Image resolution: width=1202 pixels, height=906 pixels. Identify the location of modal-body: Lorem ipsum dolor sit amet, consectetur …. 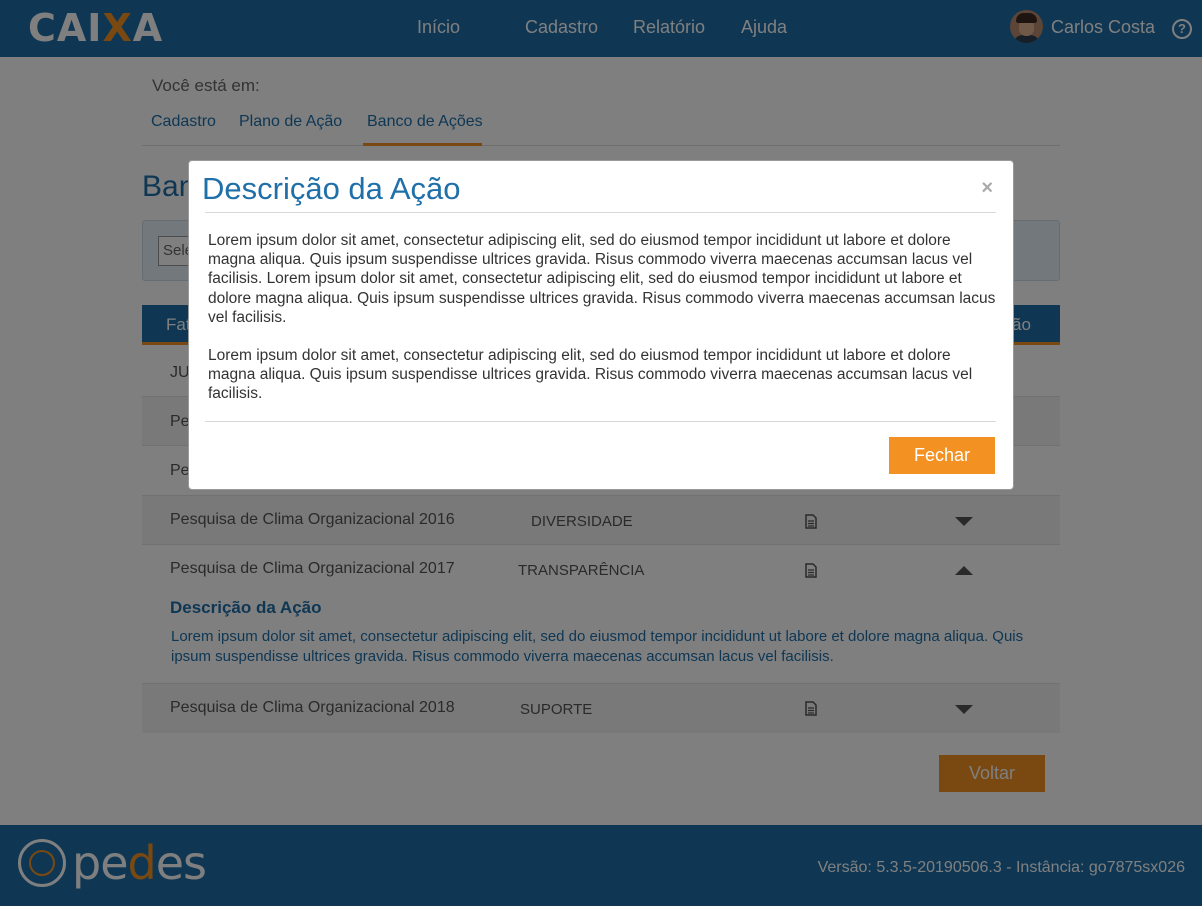
(603, 327).